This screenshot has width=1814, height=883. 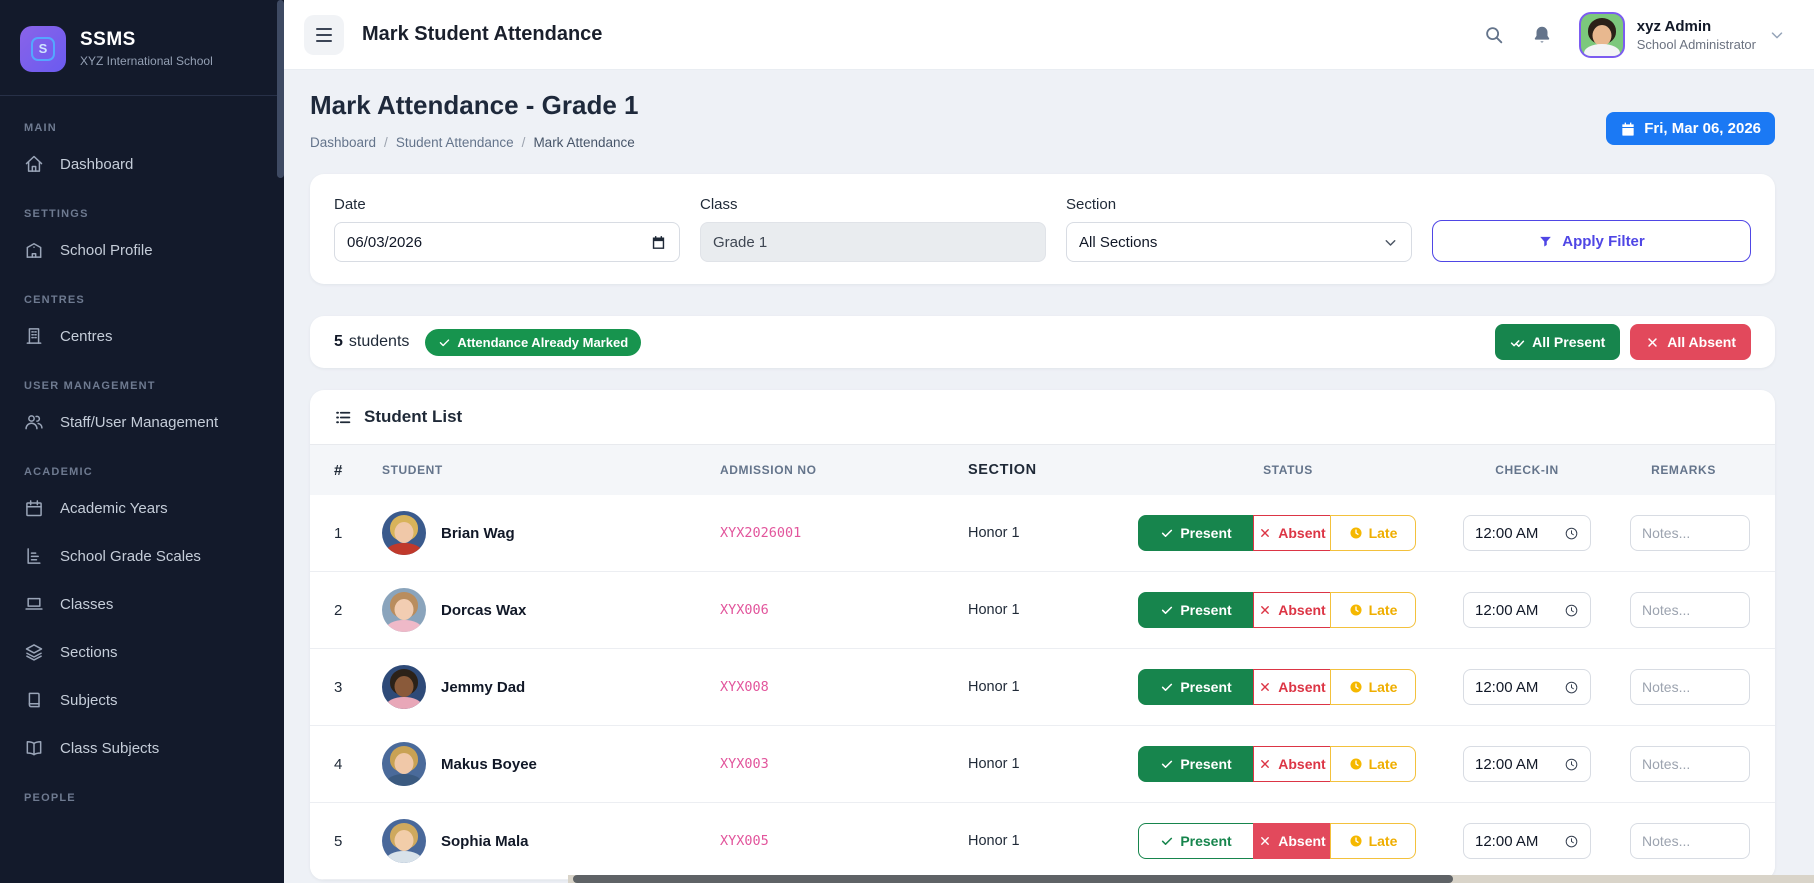 I want to click on column-header: REMARKS, so click(x=1683, y=470).